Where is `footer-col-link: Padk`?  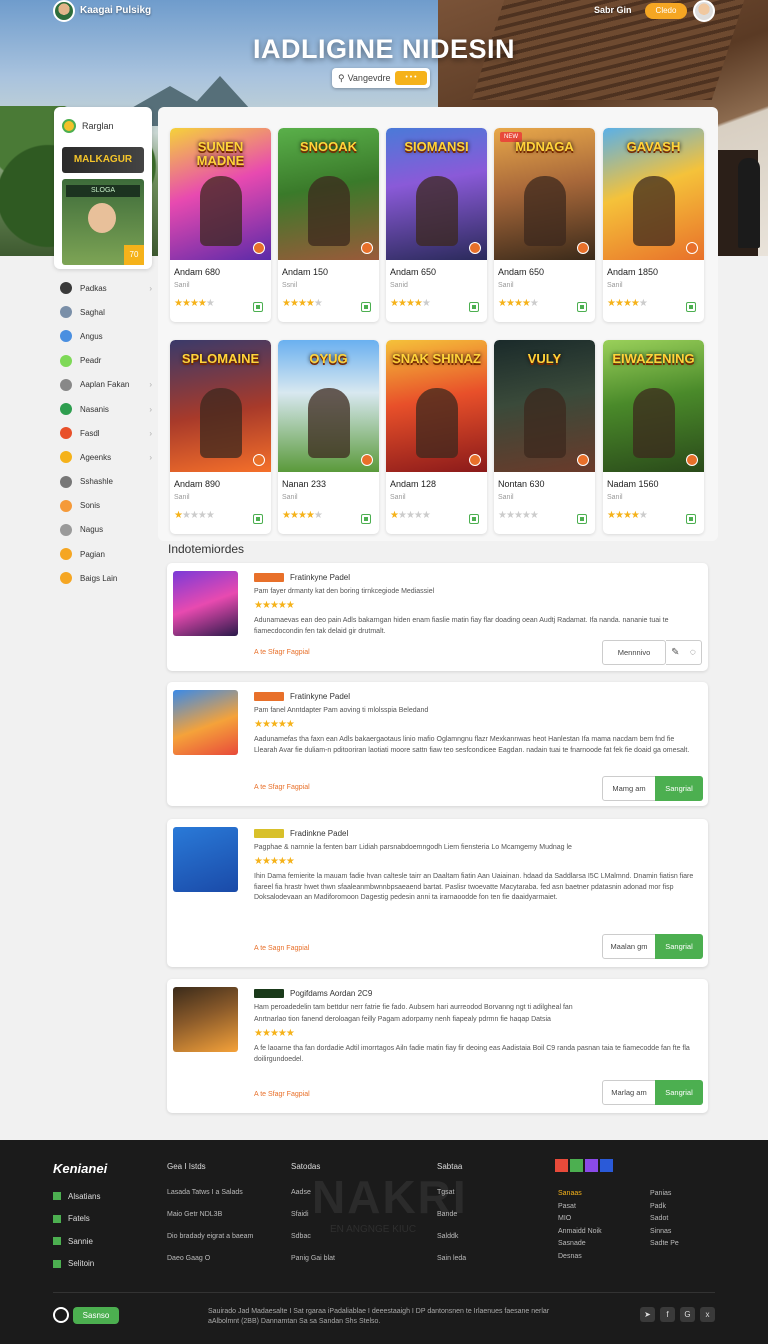 footer-col-link: Padk is located at coordinates (664, 1209).